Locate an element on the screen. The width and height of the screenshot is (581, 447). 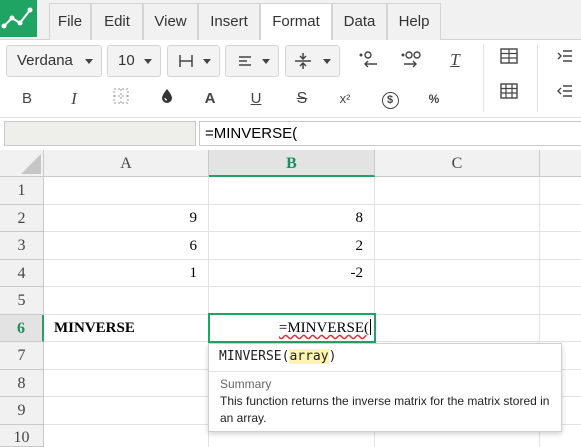
row-header-7: 7 is located at coordinates (22, 356).